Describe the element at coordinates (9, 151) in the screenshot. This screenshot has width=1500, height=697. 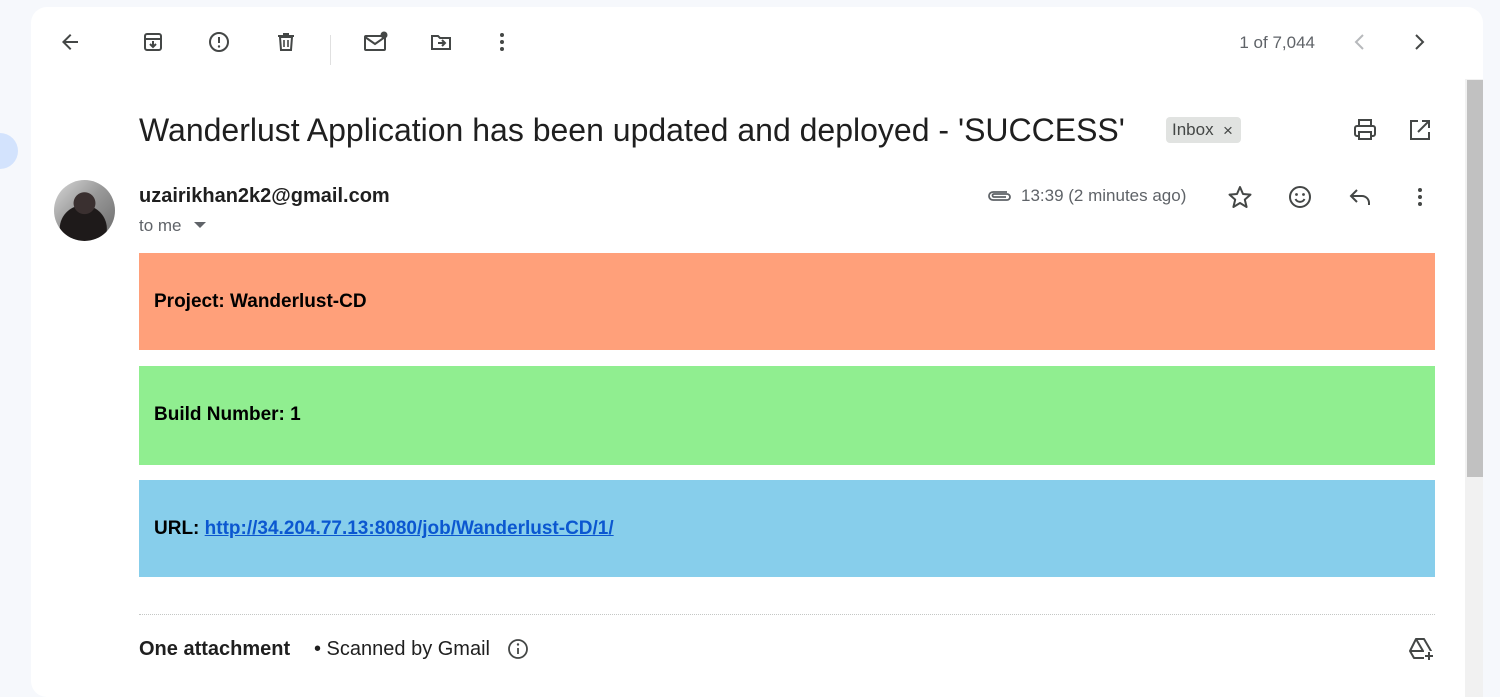
I see `side-nav-indicator` at that location.